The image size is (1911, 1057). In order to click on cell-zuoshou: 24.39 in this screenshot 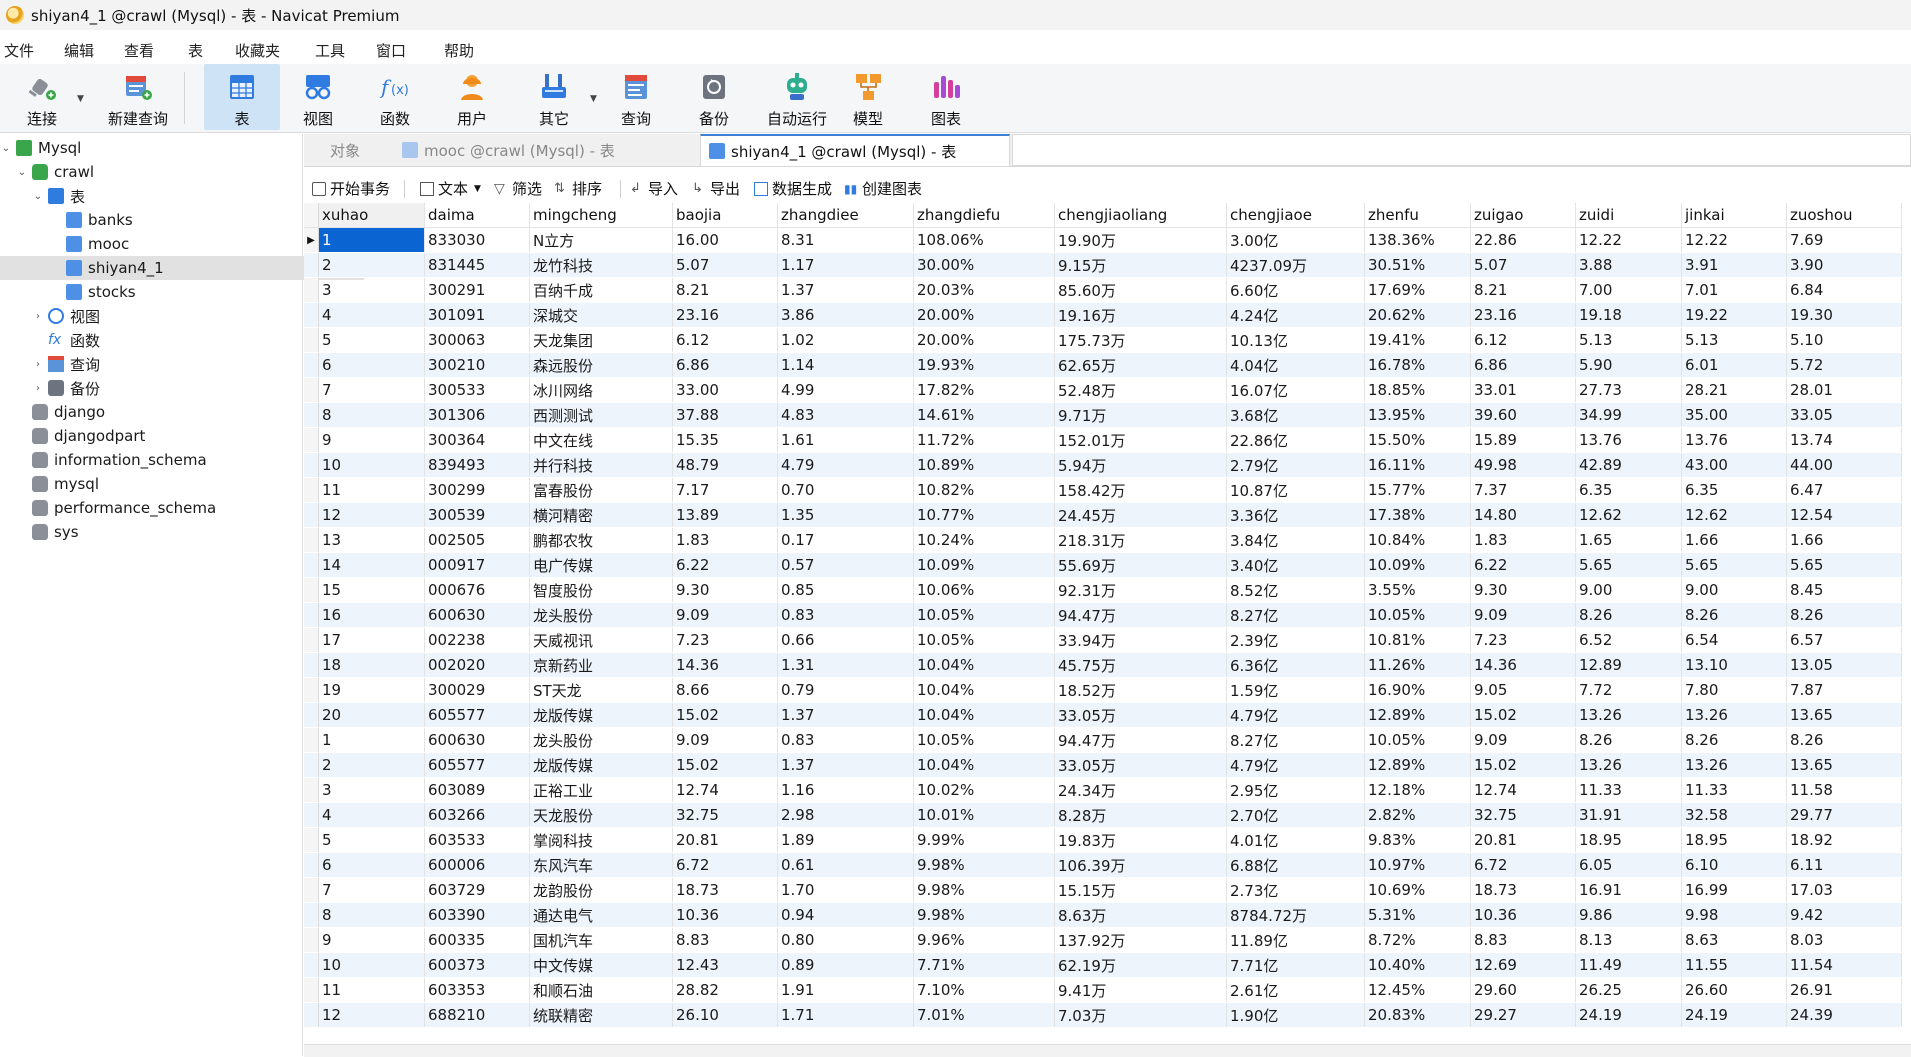, I will do `click(1844, 1015)`.